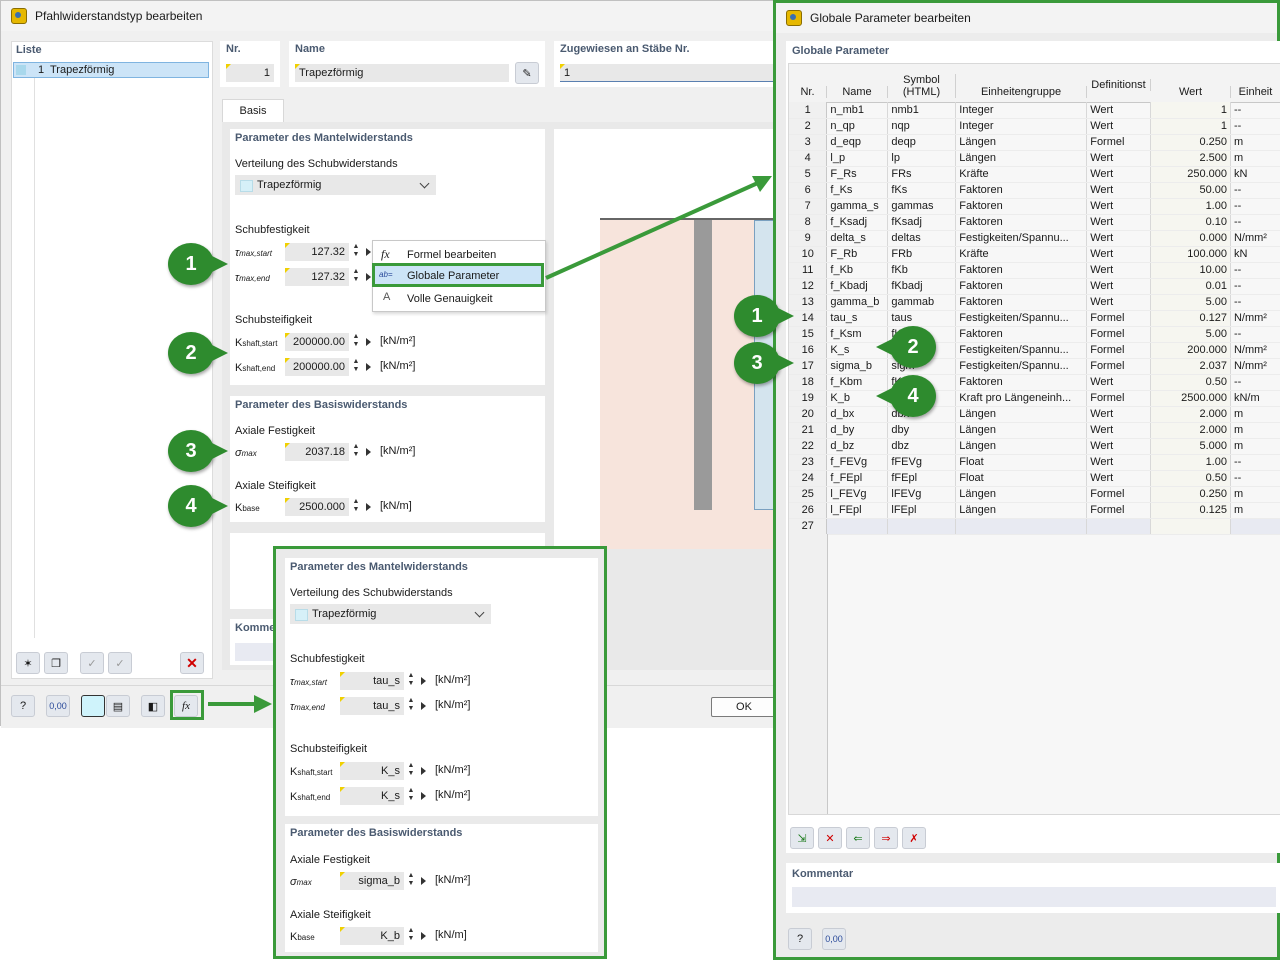  Describe the element at coordinates (187, 705) in the screenshot. I see `highlight-formula-button` at that location.